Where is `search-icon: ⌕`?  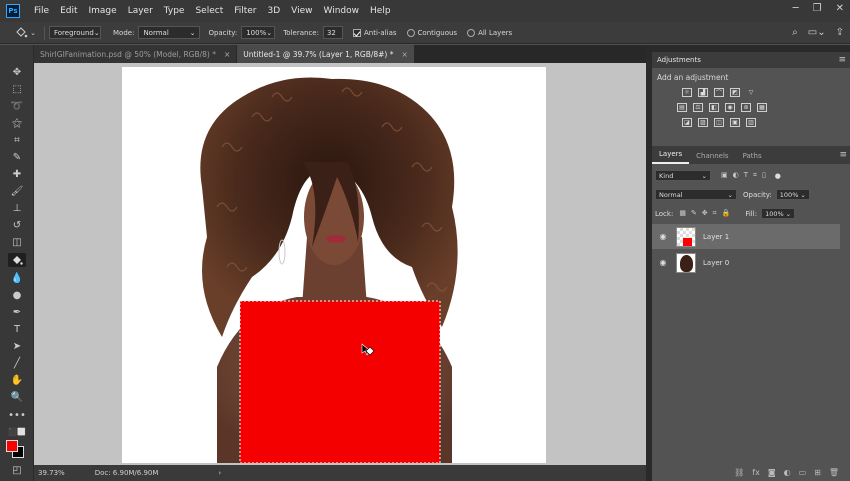 search-icon: ⌕ is located at coordinates (795, 32).